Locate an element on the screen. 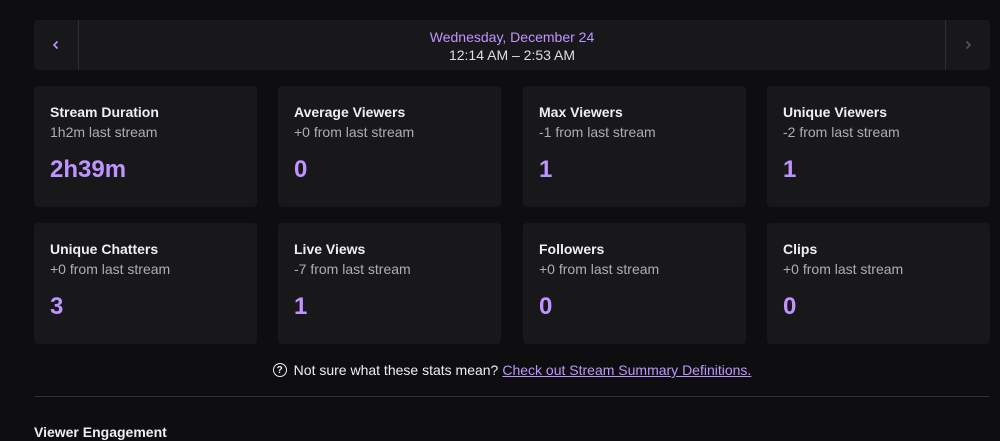 Image resolution: width=1000 pixels, height=441 pixels. stat-card-unique-viewers: Unique Viewers -2 from last stream 1 is located at coordinates (878, 146).